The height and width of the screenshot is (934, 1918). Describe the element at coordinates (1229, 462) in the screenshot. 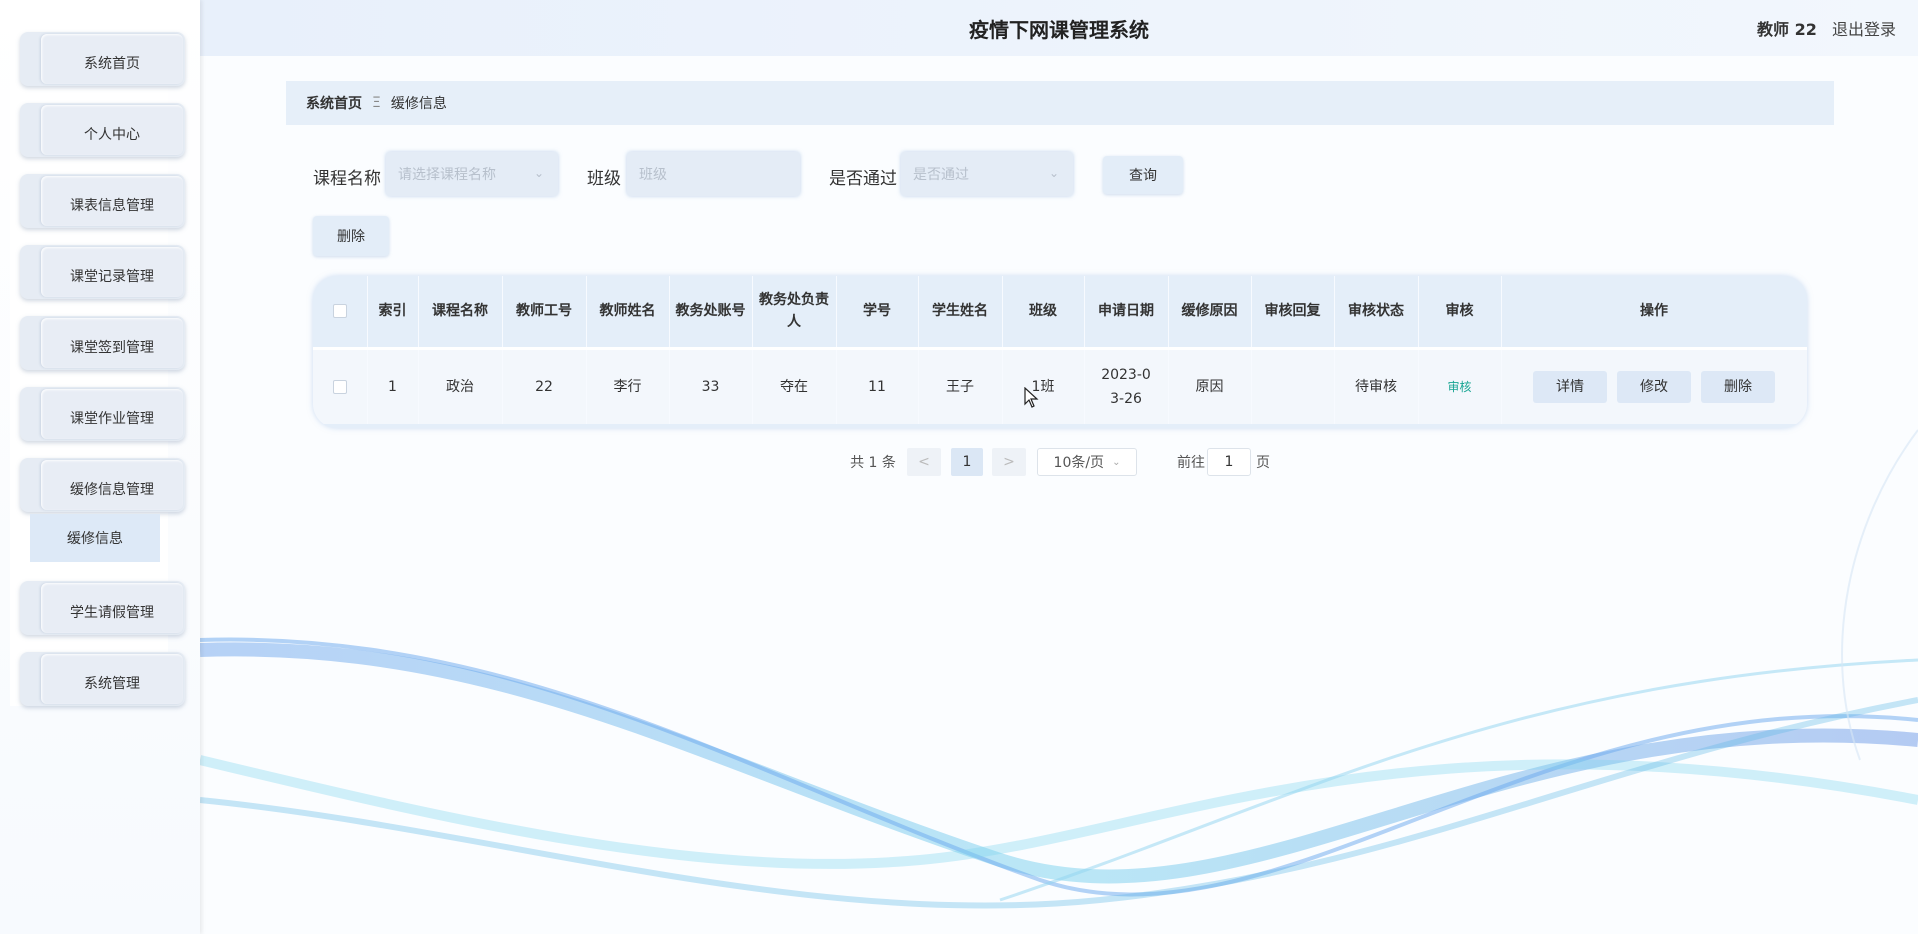

I see `goto-page-input: 1` at that location.